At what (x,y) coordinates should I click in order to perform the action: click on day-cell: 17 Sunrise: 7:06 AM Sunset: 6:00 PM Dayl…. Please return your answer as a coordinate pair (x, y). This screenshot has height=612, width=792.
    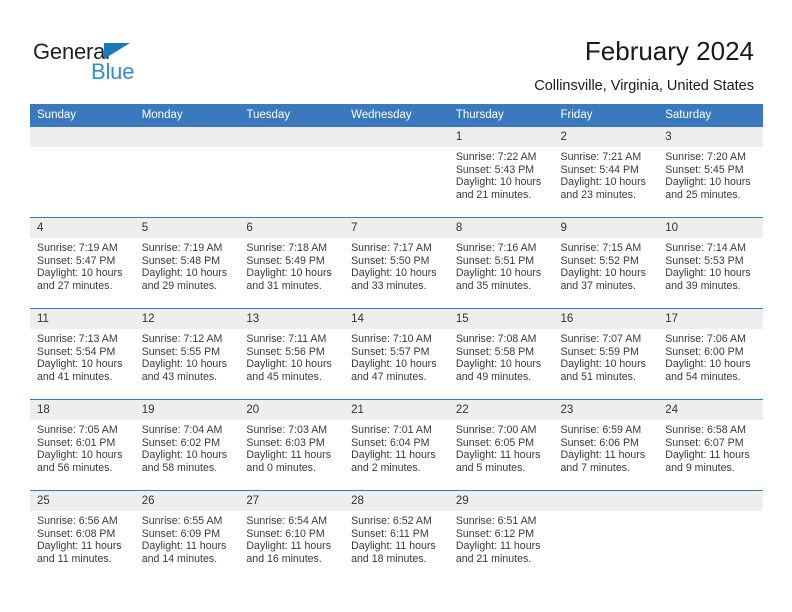
    Looking at the image, I should click on (710, 354).